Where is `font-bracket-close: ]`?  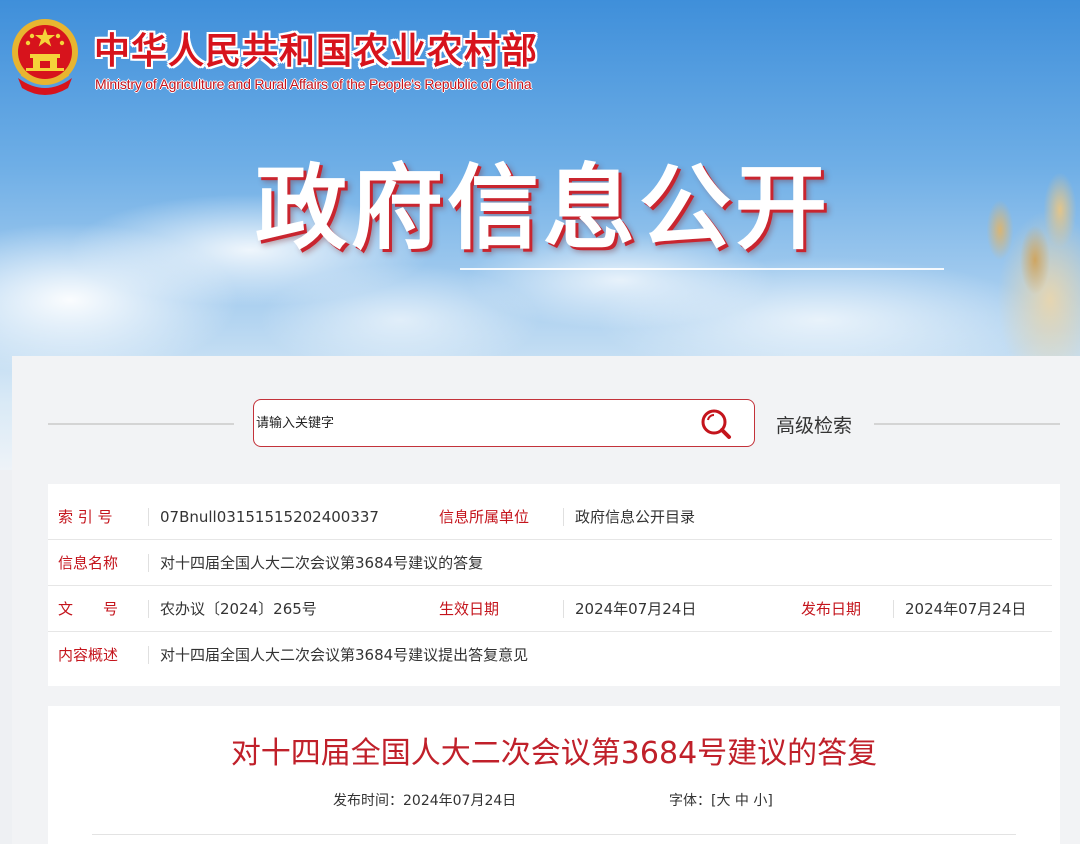 font-bracket-close: ] is located at coordinates (770, 801).